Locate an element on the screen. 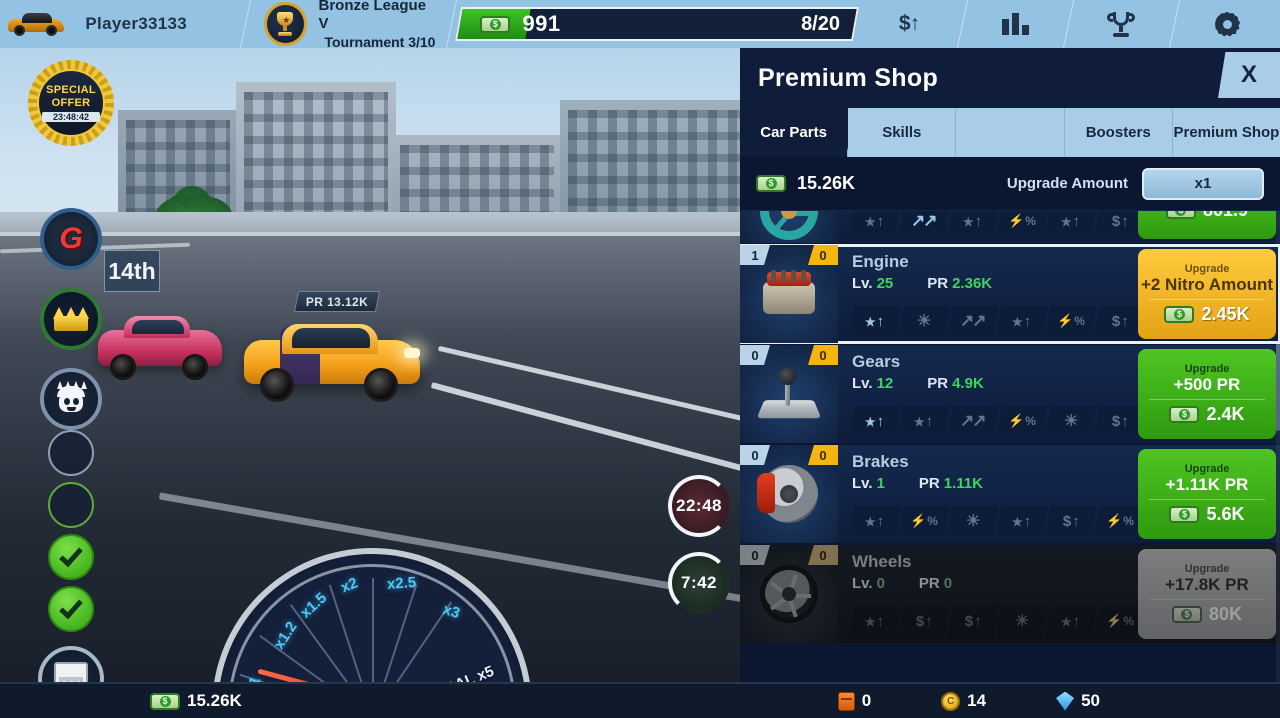 Image resolution: width=1280 pixels, height=718 pixels. part-info: Engine Lv. 25 PR 2.36K is located at coordinates (988, 294).